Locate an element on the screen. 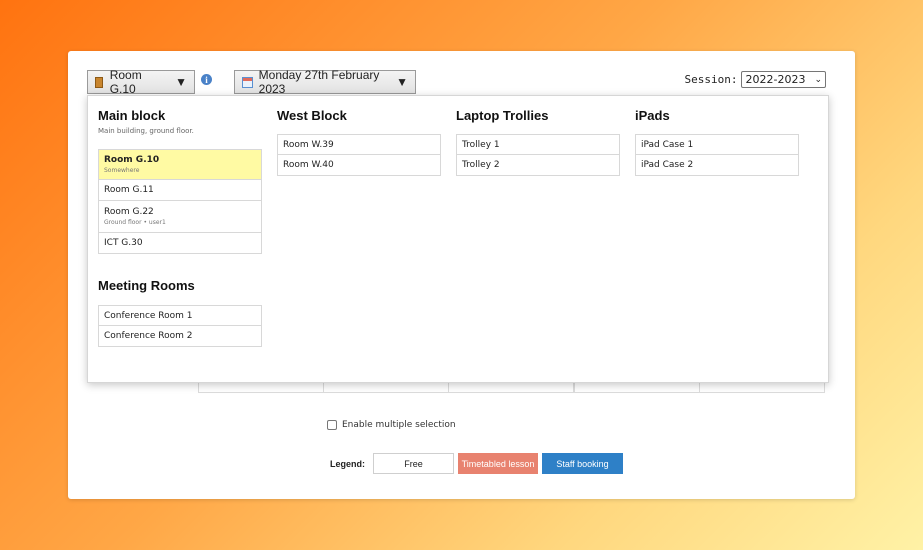 The width and height of the screenshot is (923, 550). info-icon: i is located at coordinates (206, 79).